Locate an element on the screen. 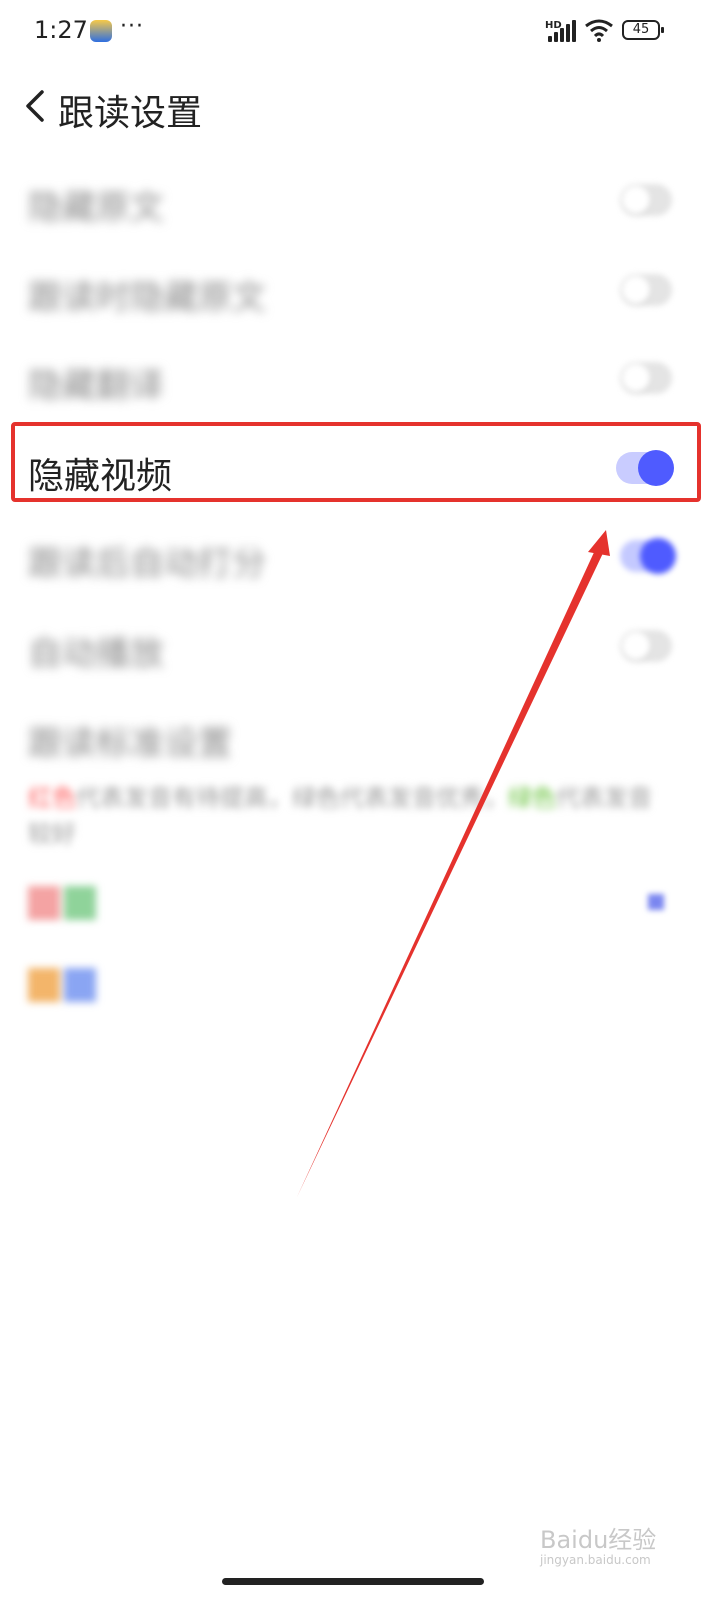  watermark: Baidu经验 jingyan.baidu.com is located at coordinates (598, 1543).